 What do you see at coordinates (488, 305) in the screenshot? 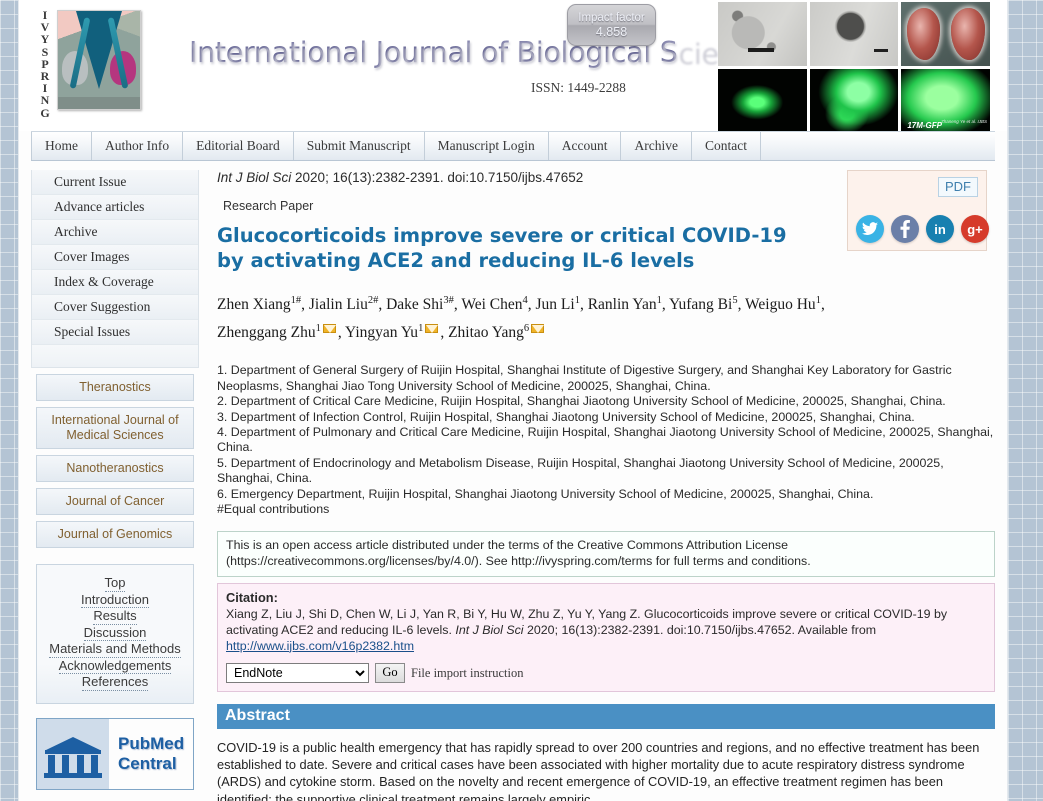
I see `author-name: , Wei Chen` at bounding box center [488, 305].